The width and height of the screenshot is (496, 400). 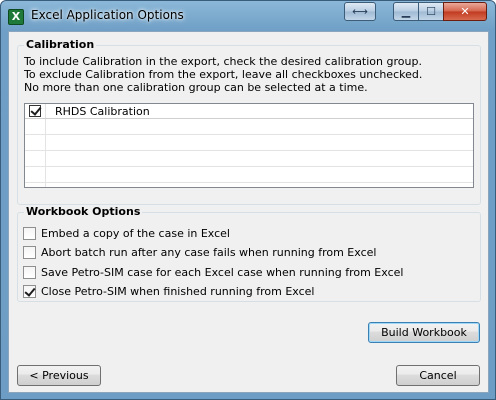 What do you see at coordinates (16, 17) in the screenshot?
I see `excel-app-icon: X` at bounding box center [16, 17].